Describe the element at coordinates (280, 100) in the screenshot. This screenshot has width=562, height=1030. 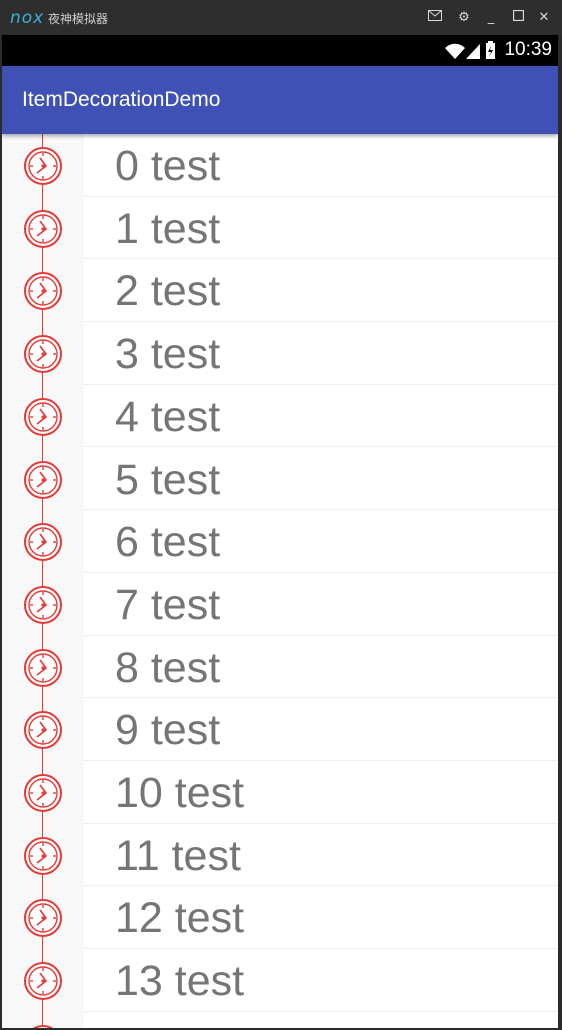
I see `app-bar: ItemDecorationDemo` at that location.